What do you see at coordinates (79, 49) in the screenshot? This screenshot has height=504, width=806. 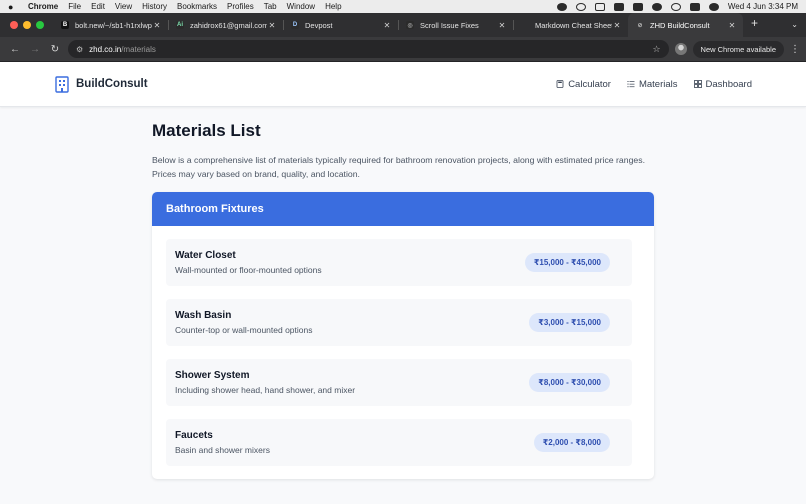 I see `site-info-icon: ⚙` at bounding box center [79, 49].